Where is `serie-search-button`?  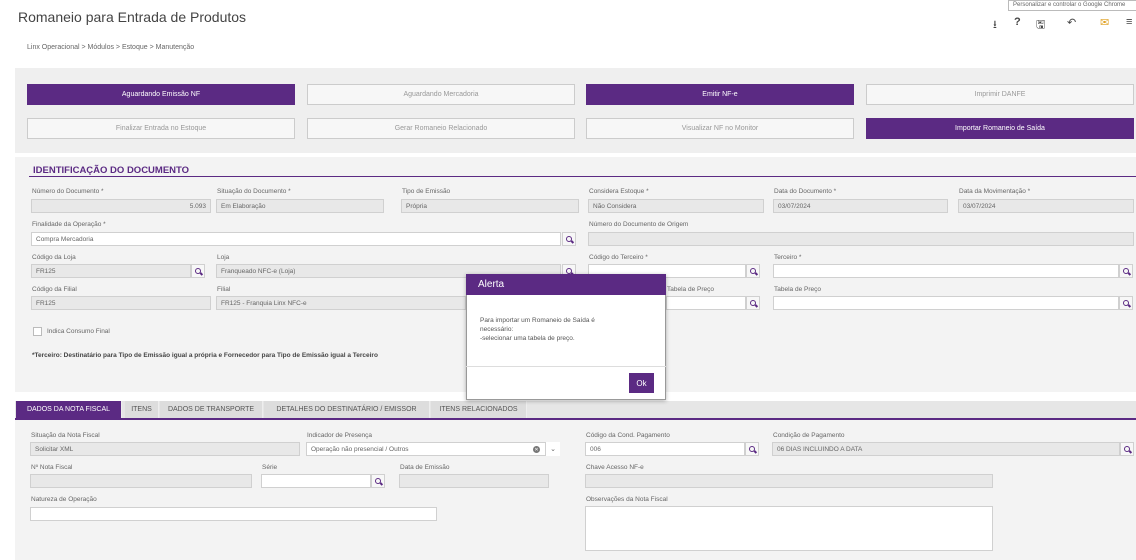 serie-search-button is located at coordinates (378, 481).